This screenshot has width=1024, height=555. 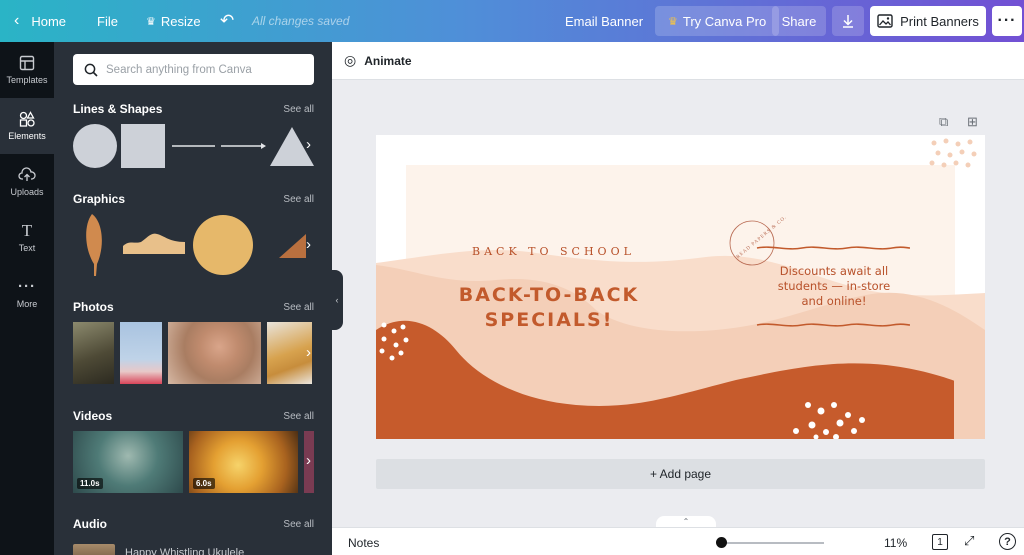 What do you see at coordinates (27, 248) in the screenshot?
I see `rail-label: Text` at bounding box center [27, 248].